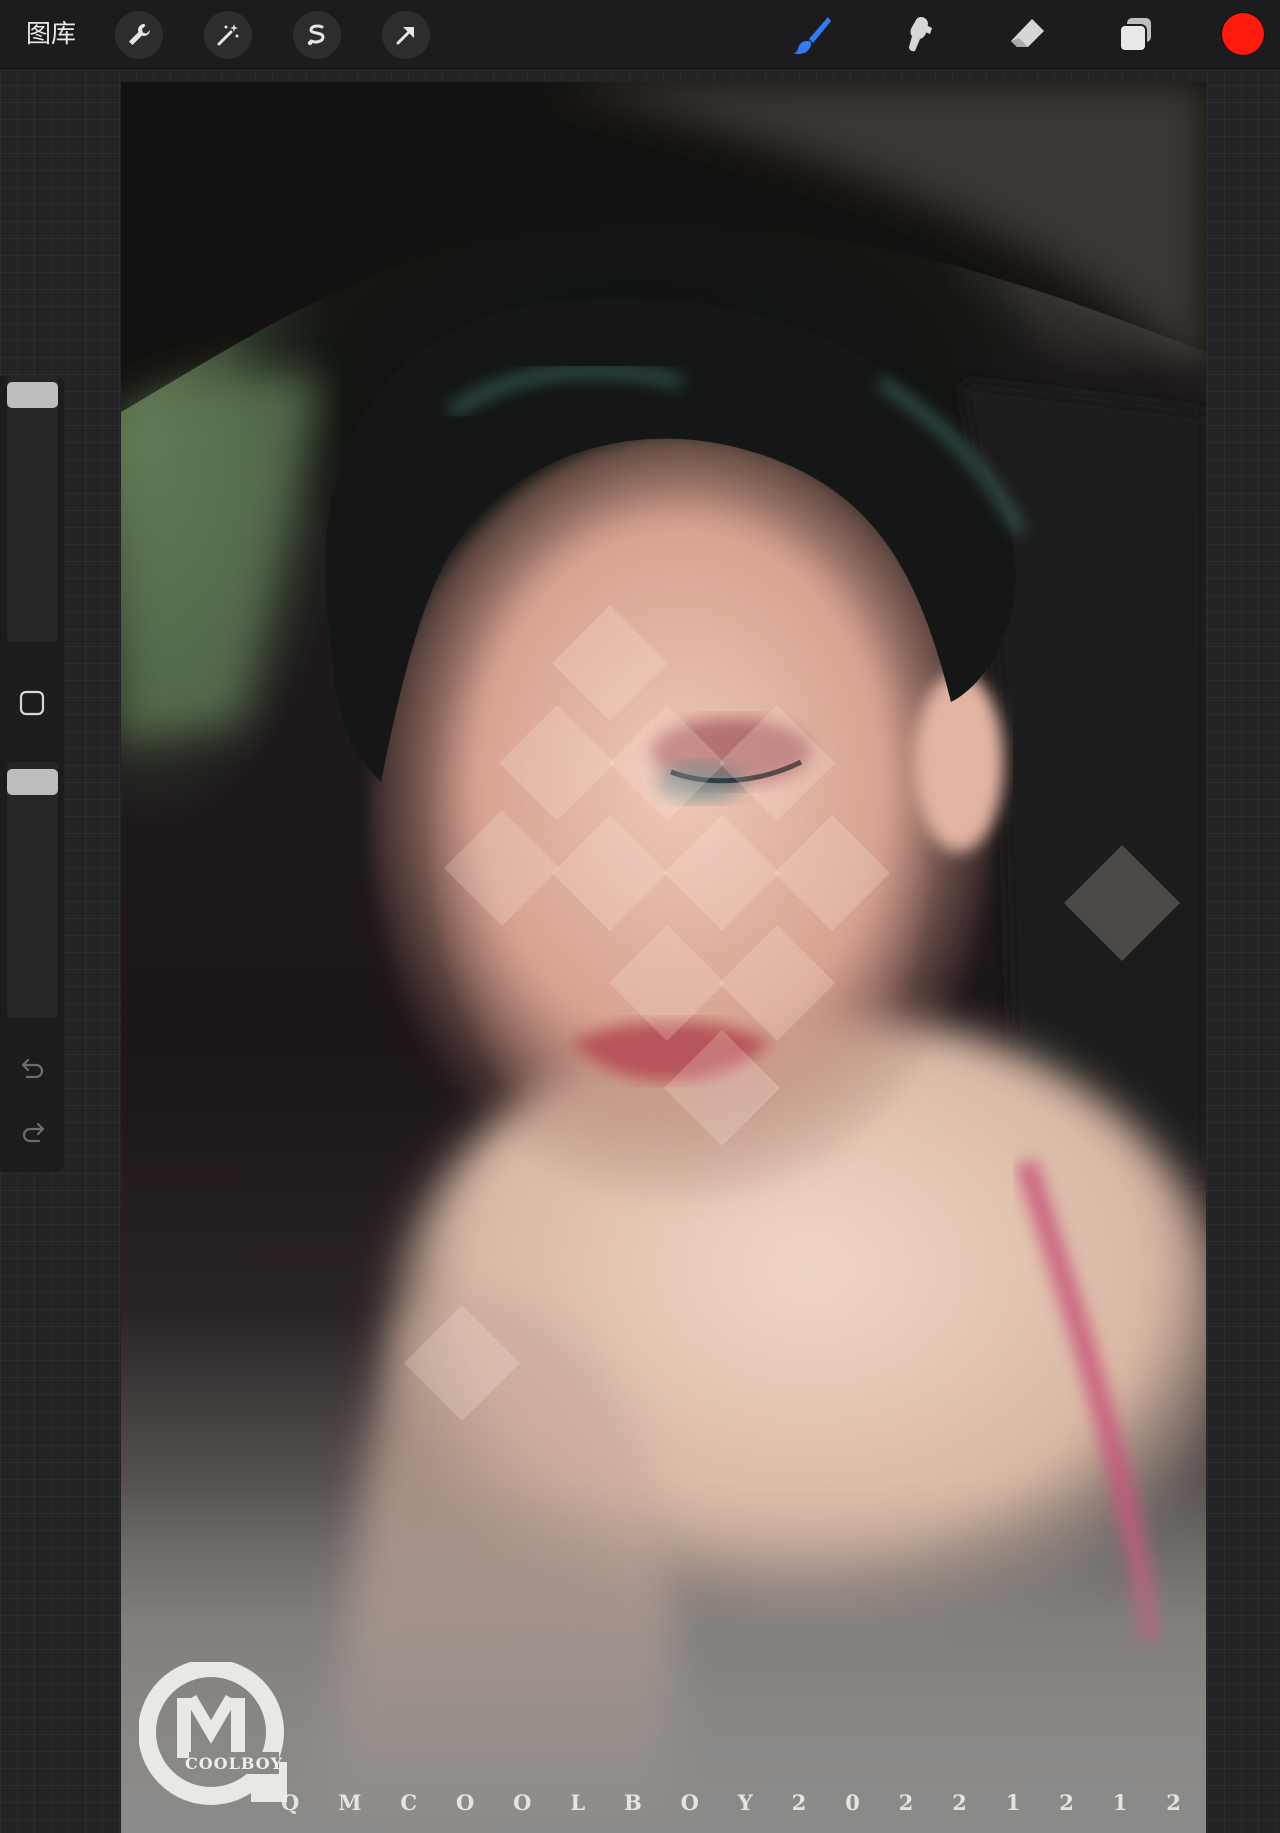  Describe the element at coordinates (290, 1802) in the screenshot. I see `signature-char: Q` at that location.